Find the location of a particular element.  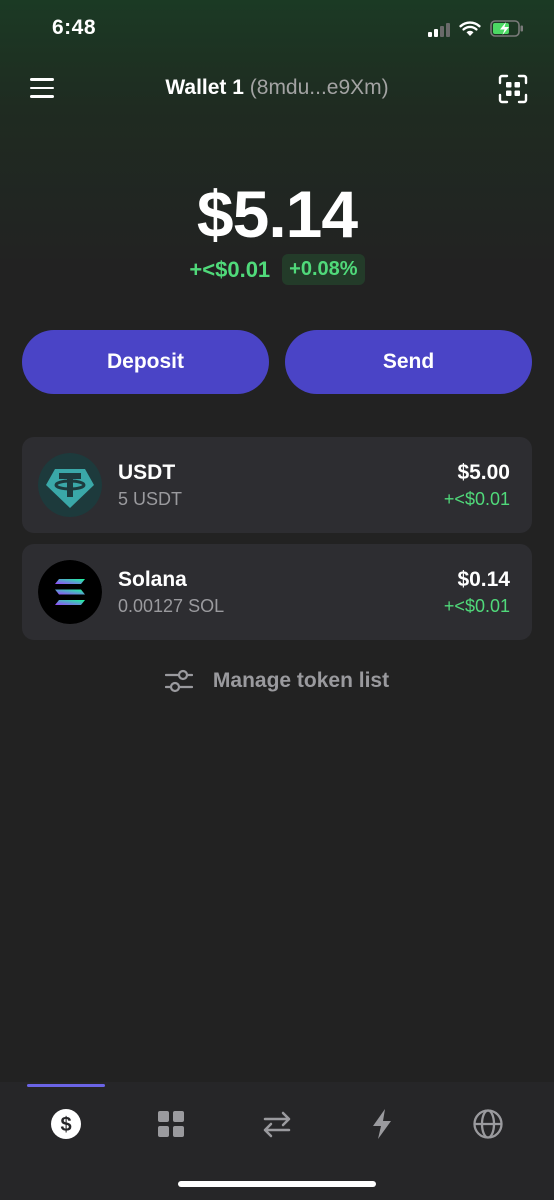

tab-activity is located at coordinates (382, 1124).